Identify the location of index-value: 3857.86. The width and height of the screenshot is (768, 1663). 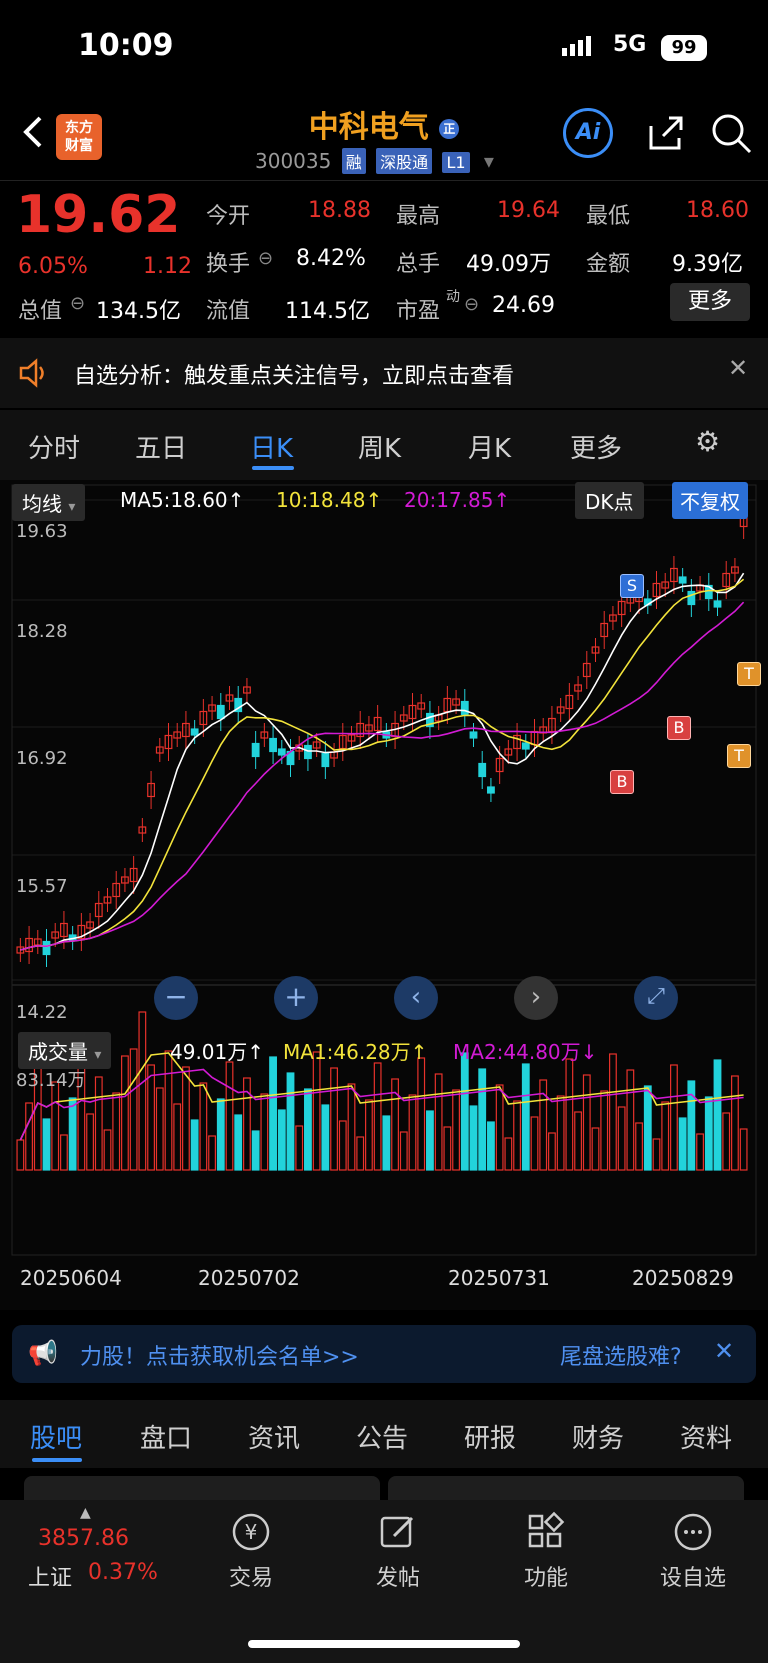
(83, 1538).